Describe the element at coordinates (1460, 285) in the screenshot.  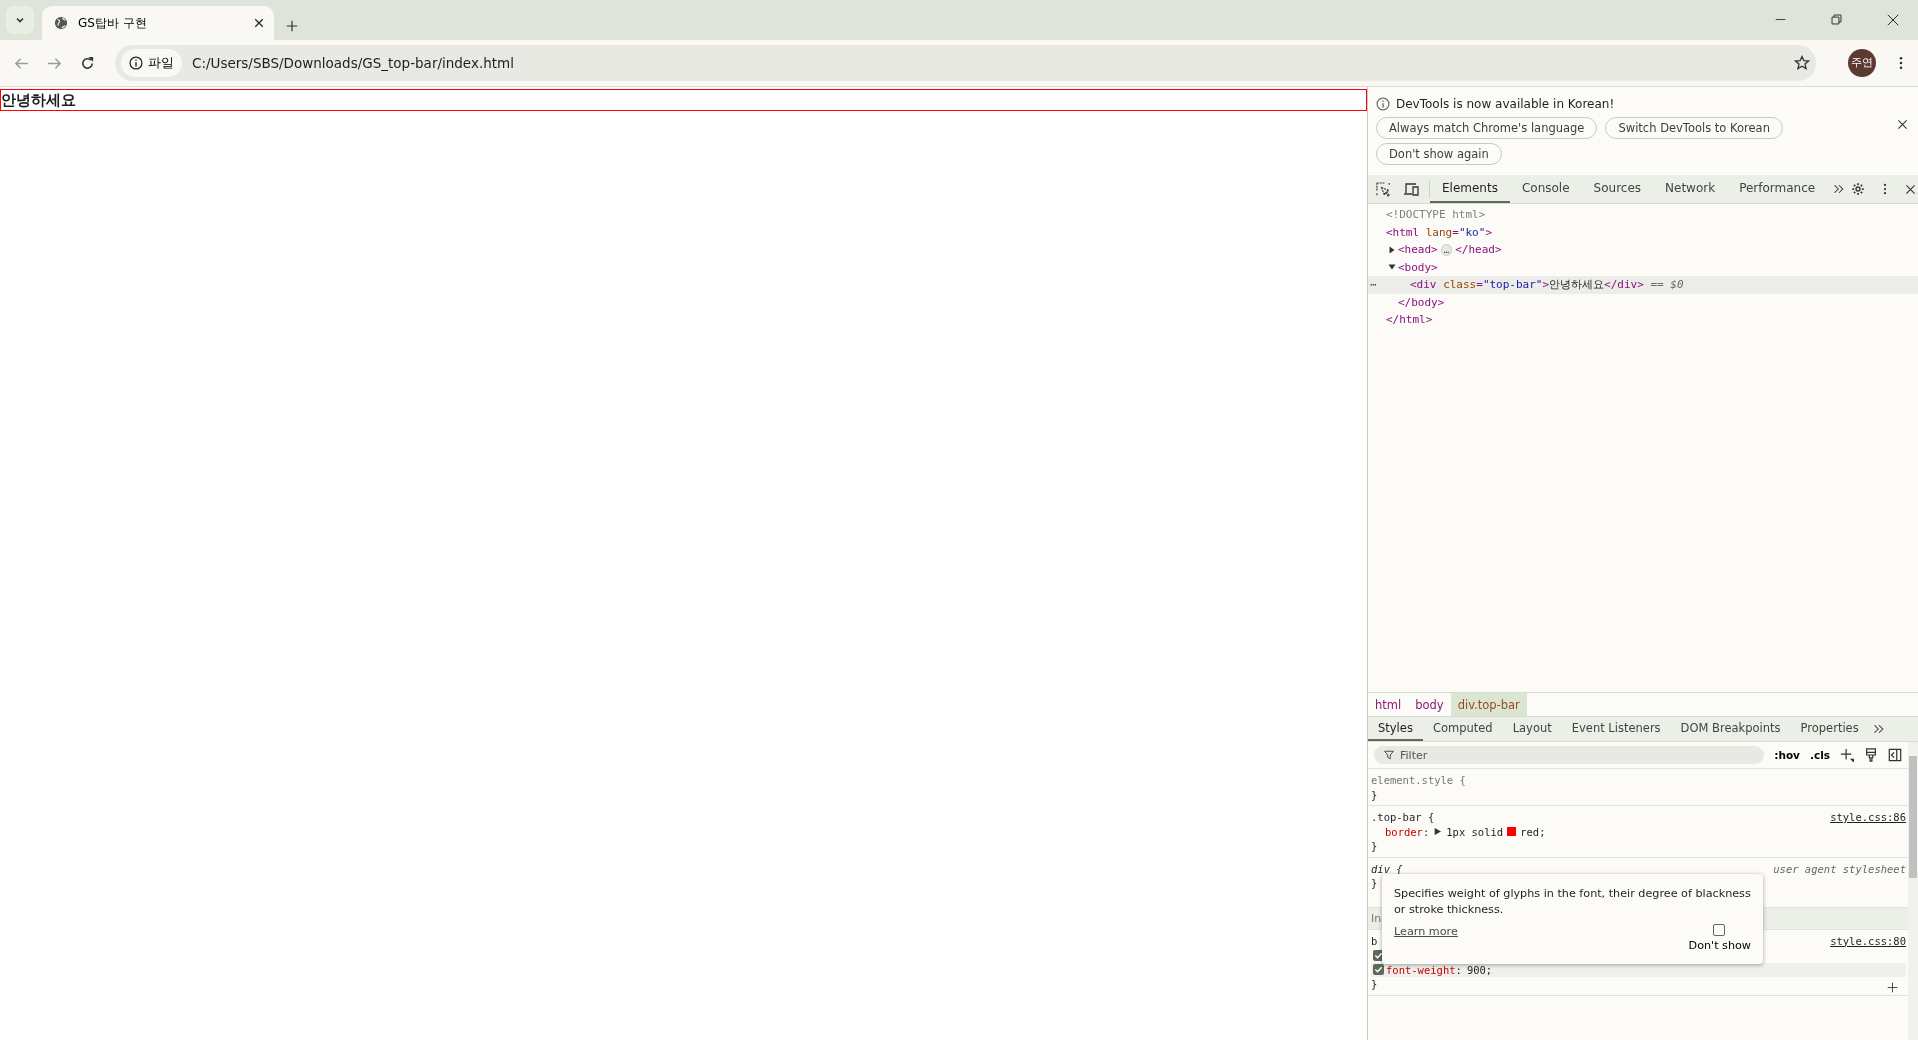
I see `code-token: class` at that location.